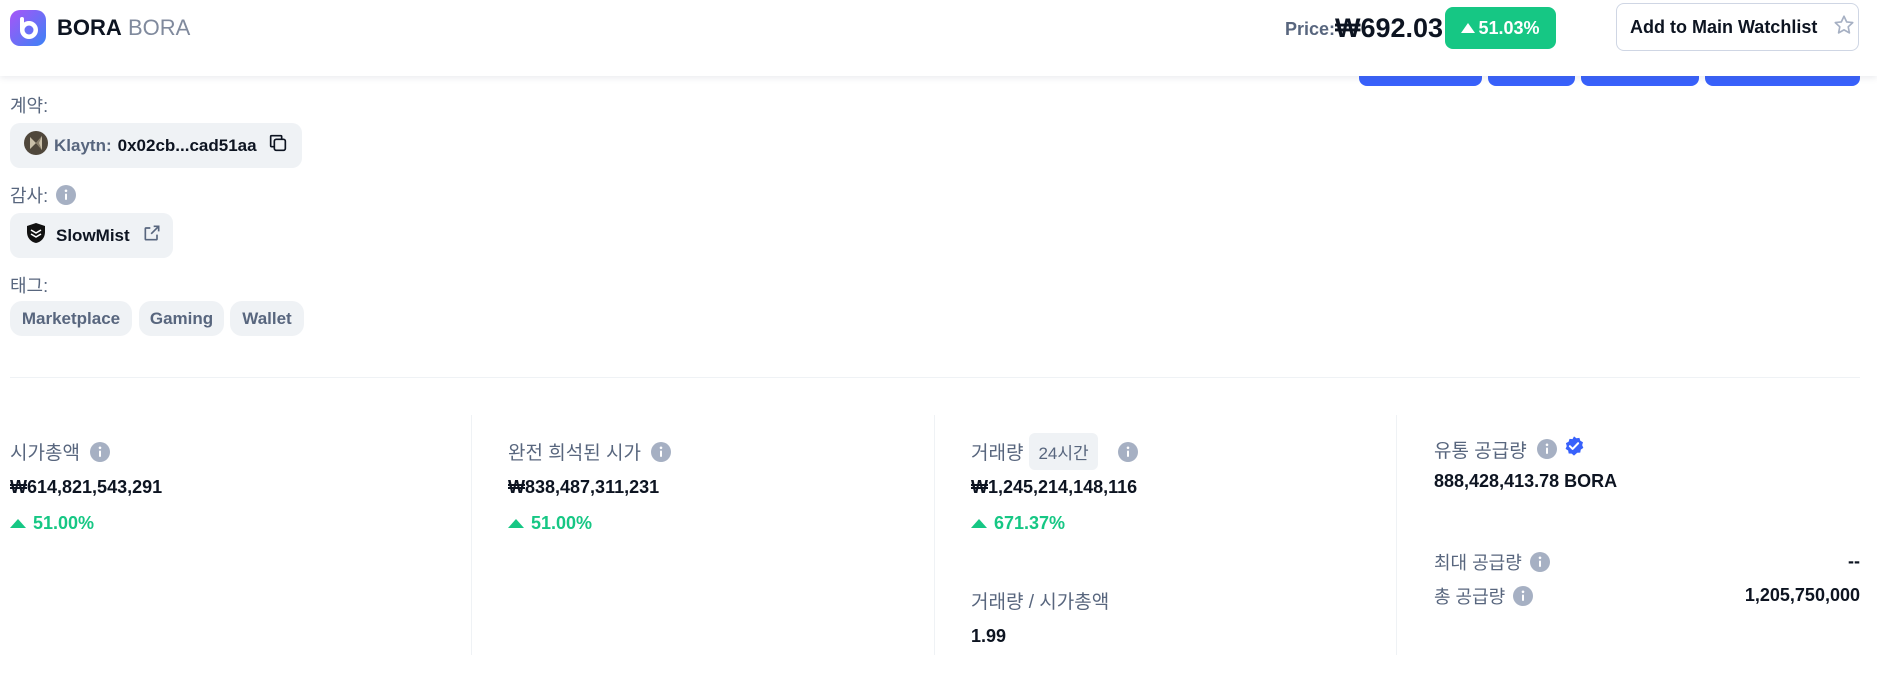 This screenshot has height=679, width=1877. Describe the element at coordinates (64, 523) in the screenshot. I see `market-cap-change-value: 51.00%` at that location.